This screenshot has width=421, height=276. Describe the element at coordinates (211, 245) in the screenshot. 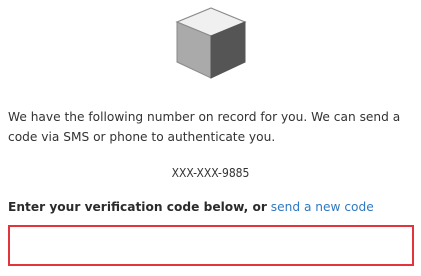

I see `verification-code-input` at that location.